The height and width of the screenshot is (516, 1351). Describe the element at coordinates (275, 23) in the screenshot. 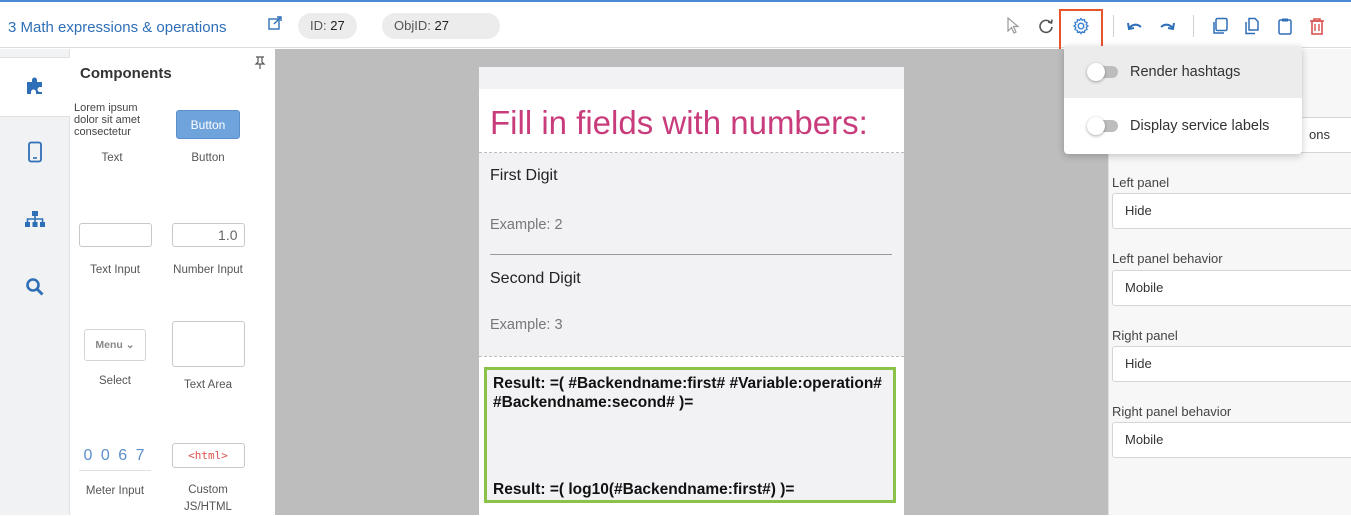

I see `external-link-icon` at that location.